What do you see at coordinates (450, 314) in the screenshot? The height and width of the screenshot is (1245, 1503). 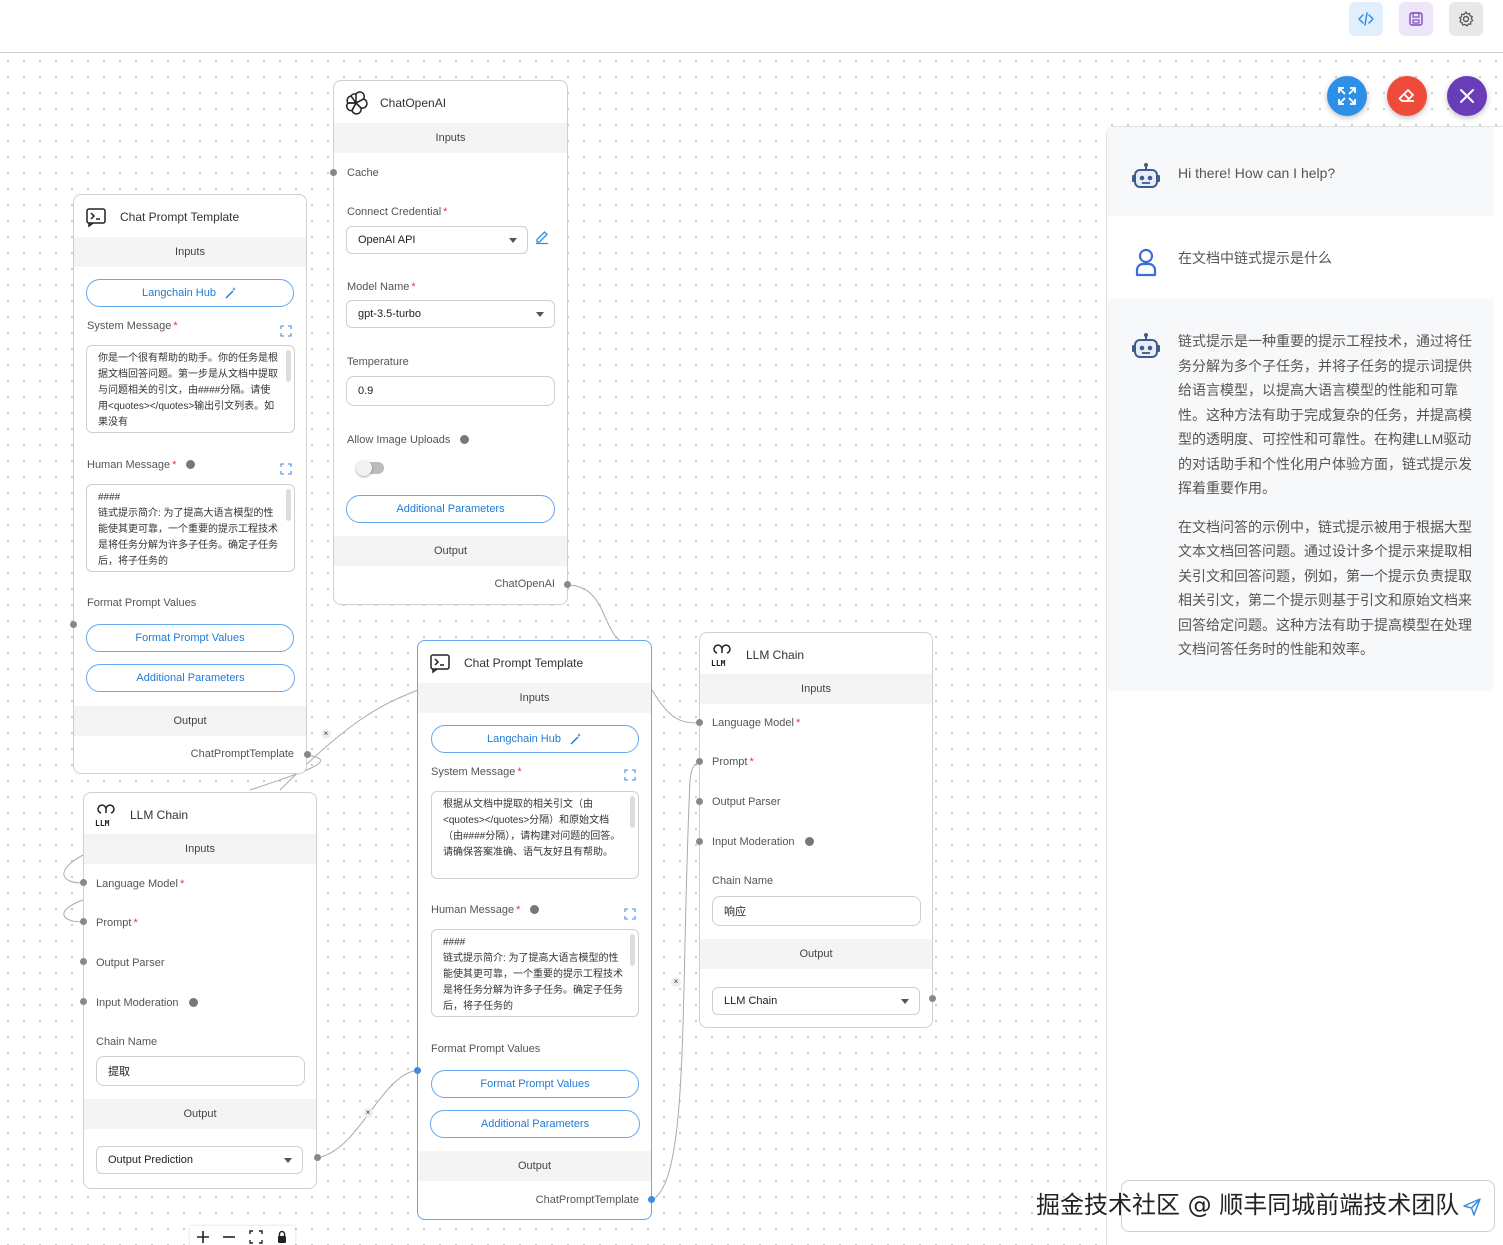 I see `model-name-select: gpt-3.5-turbo` at bounding box center [450, 314].